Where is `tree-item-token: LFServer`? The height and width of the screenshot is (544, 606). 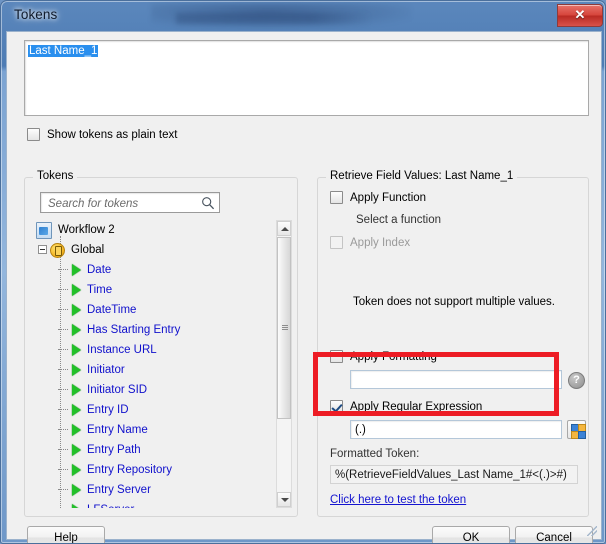 tree-item-token: LFServer is located at coordinates (152, 504).